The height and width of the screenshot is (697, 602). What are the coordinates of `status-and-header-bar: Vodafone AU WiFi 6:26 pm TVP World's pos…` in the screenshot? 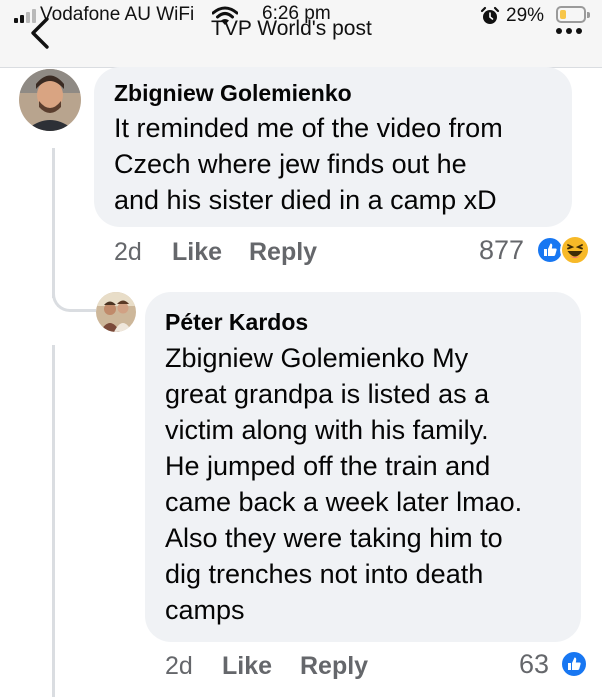 It's located at (301, 34).